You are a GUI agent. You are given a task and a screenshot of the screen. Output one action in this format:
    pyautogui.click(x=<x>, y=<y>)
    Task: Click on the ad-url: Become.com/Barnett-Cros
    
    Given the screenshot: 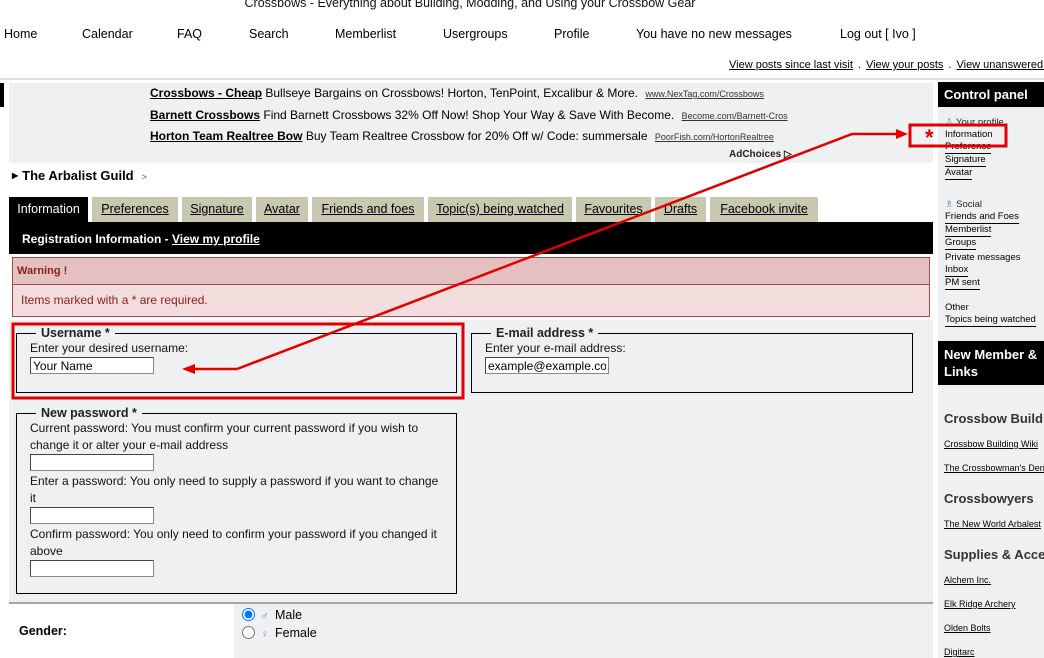 What is the action you would take?
    pyautogui.click(x=735, y=116)
    